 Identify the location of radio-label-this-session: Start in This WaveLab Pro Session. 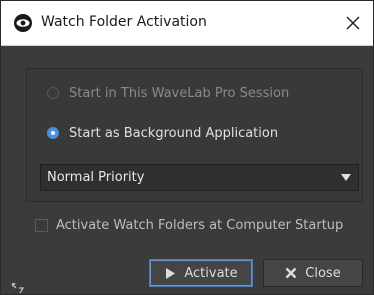
(179, 93).